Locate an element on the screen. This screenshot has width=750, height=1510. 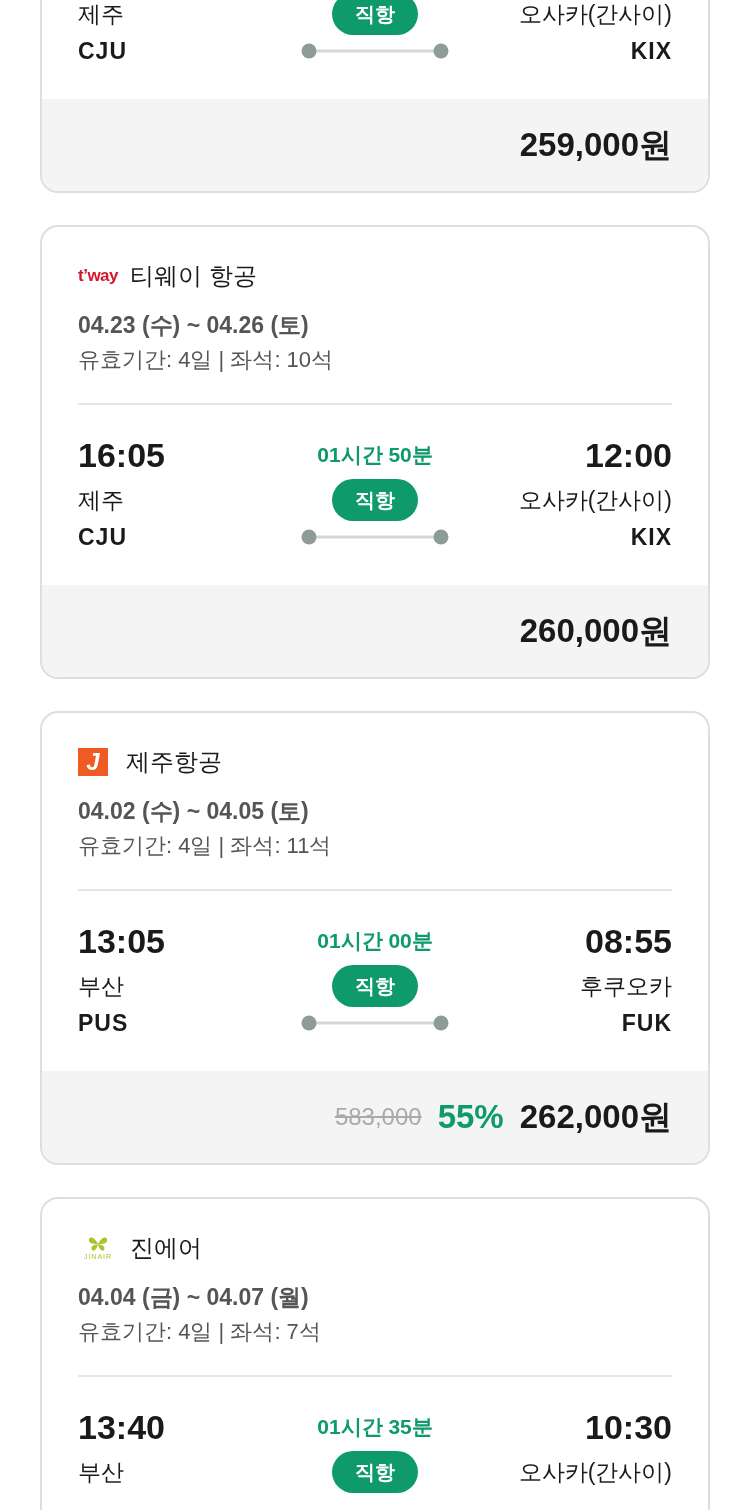
flight-card: 제주 CJU 직항 오사카(간사이) KIX 259,000원 is located at coordinates (375, 96).